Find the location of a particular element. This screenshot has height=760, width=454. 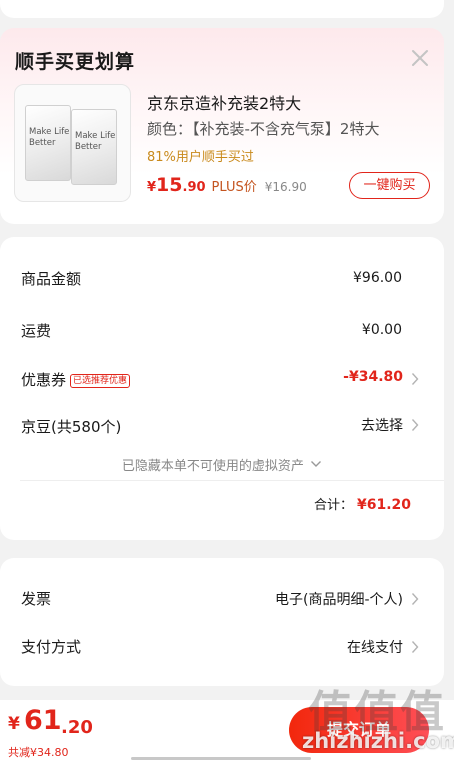

payment-method-label: 支付方式 is located at coordinates (51, 647).